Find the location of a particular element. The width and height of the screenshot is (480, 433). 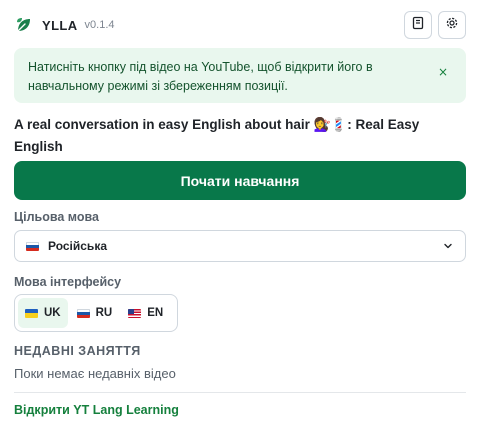

recent-lessons-empty: Поки немає недавніх відео is located at coordinates (95, 373).